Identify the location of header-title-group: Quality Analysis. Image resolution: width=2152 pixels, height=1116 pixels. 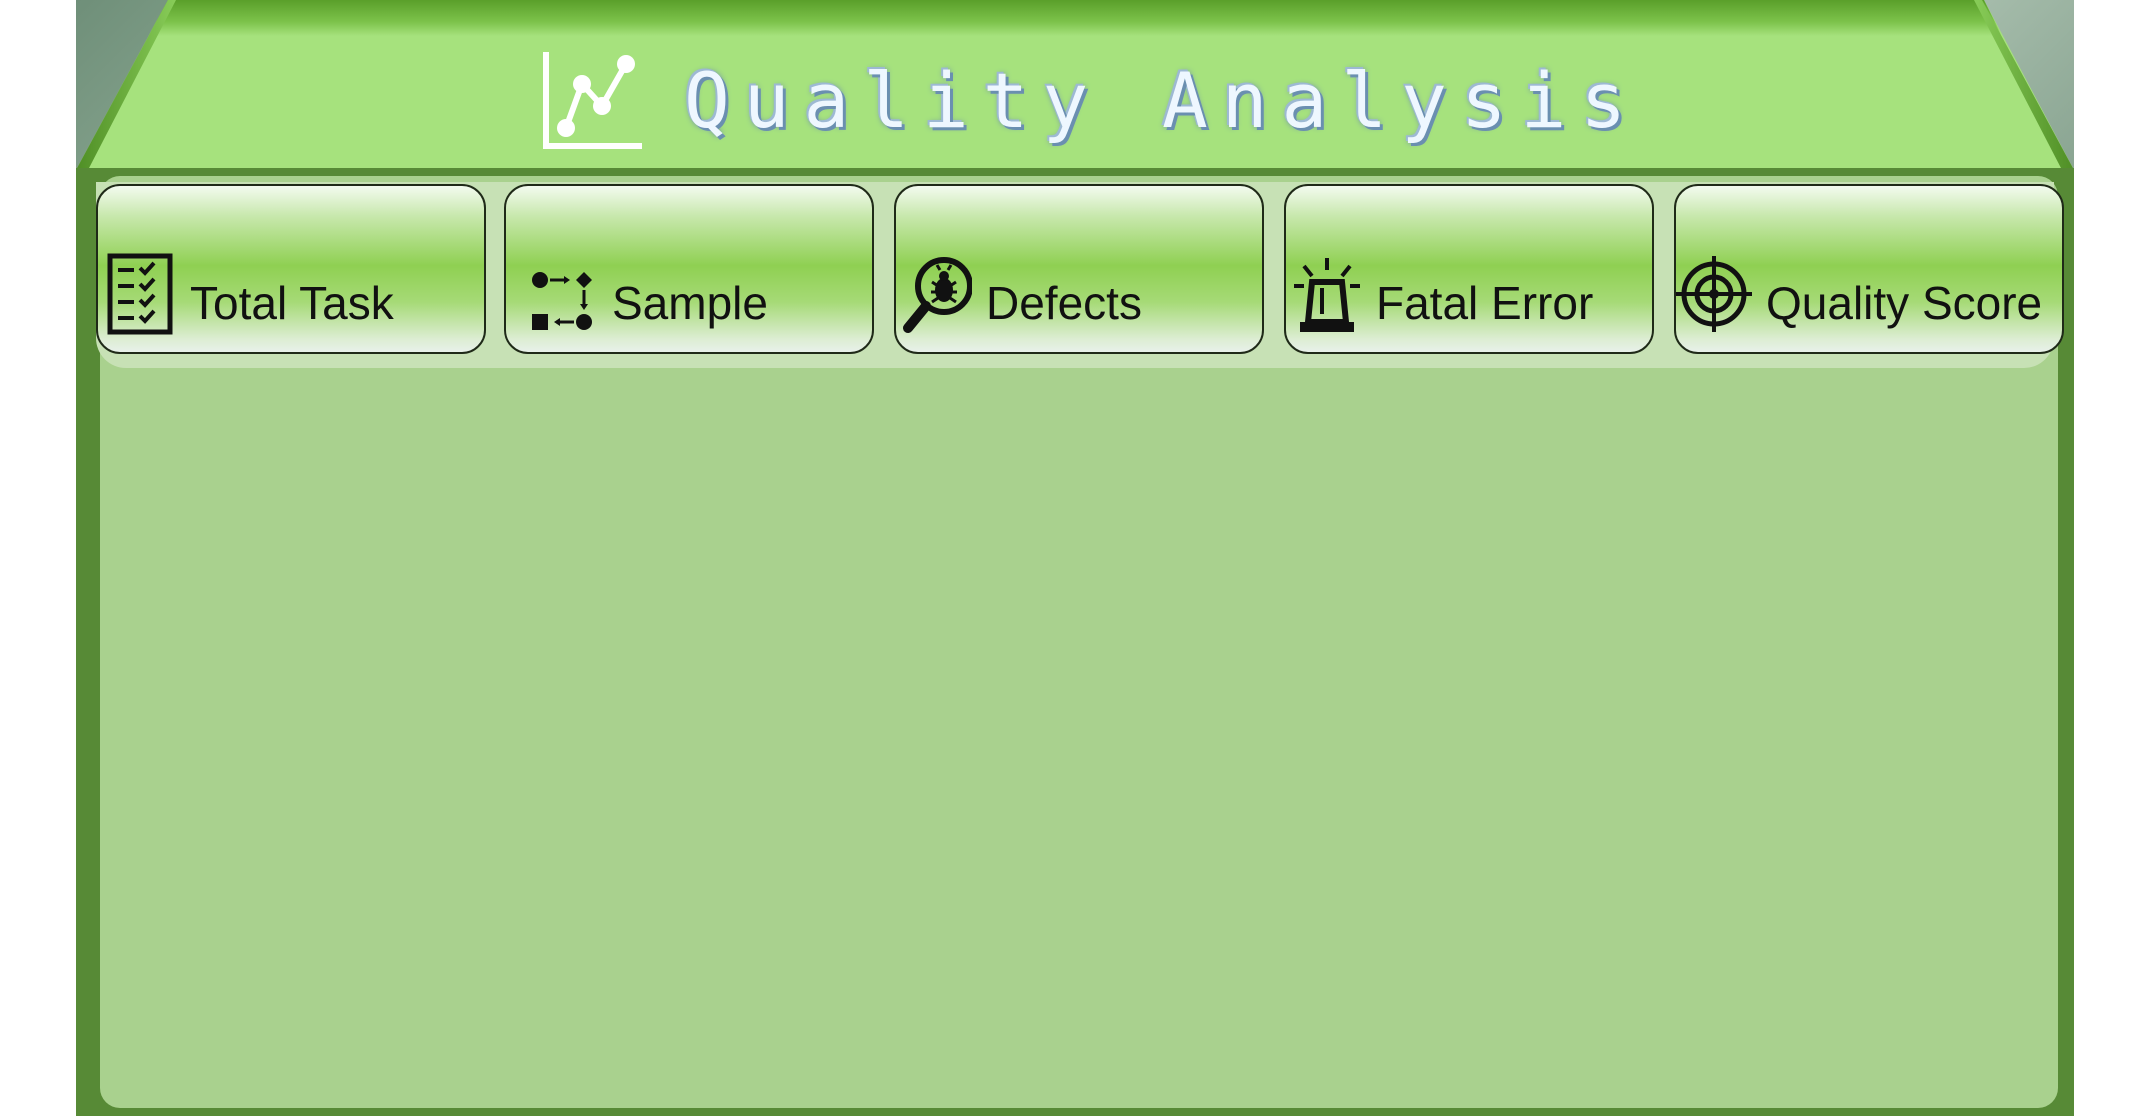
(1090, 100).